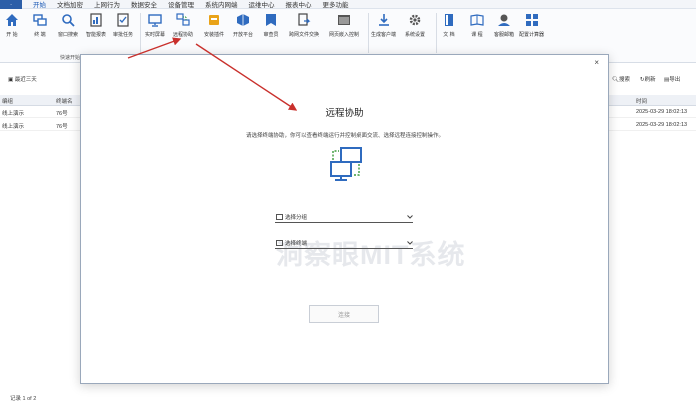 This screenshot has width=696, height=402. I want to click on dialog-description: 请选择终端协助，你可以查看终端运行并控制桌面交流、选择远程连接控制操作。, so click(345, 136).